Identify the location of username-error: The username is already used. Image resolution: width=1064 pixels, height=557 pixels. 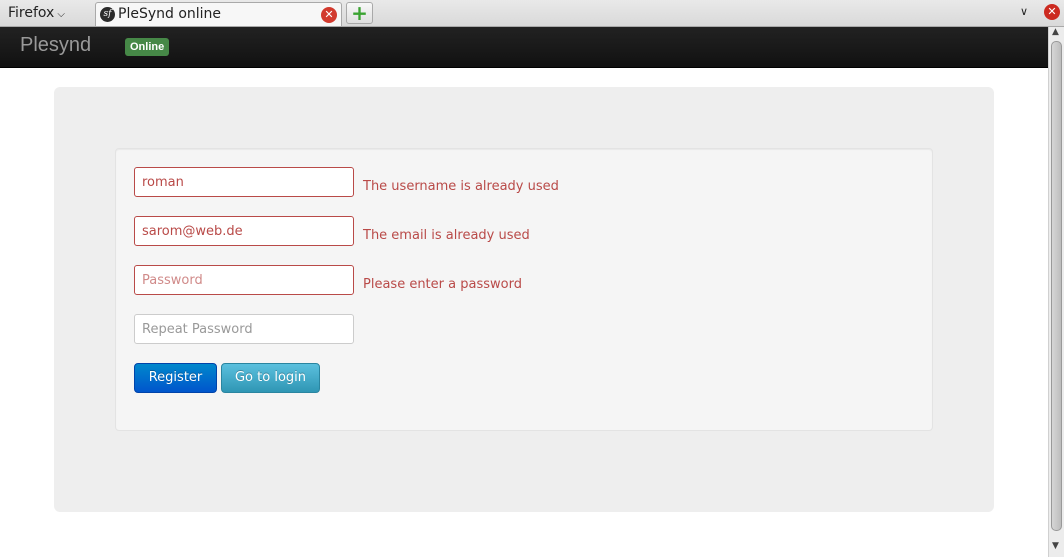
(461, 186).